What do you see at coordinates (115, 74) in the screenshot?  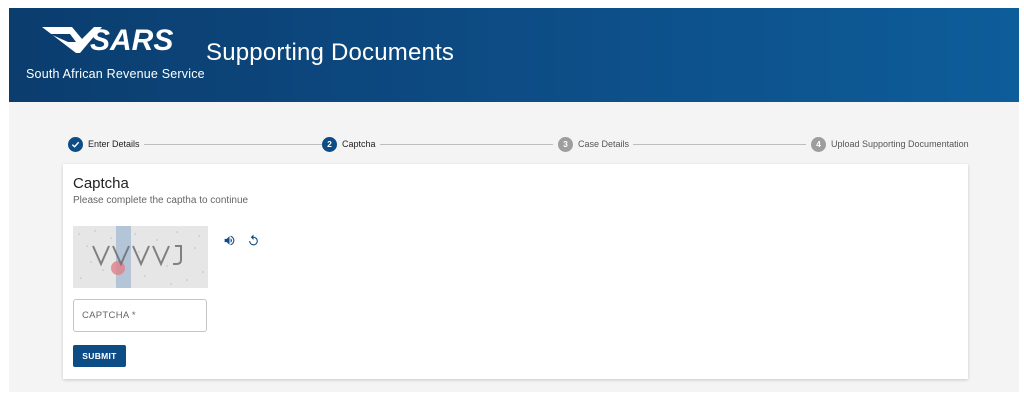 I see `org-name: South African Revenue Service` at bounding box center [115, 74].